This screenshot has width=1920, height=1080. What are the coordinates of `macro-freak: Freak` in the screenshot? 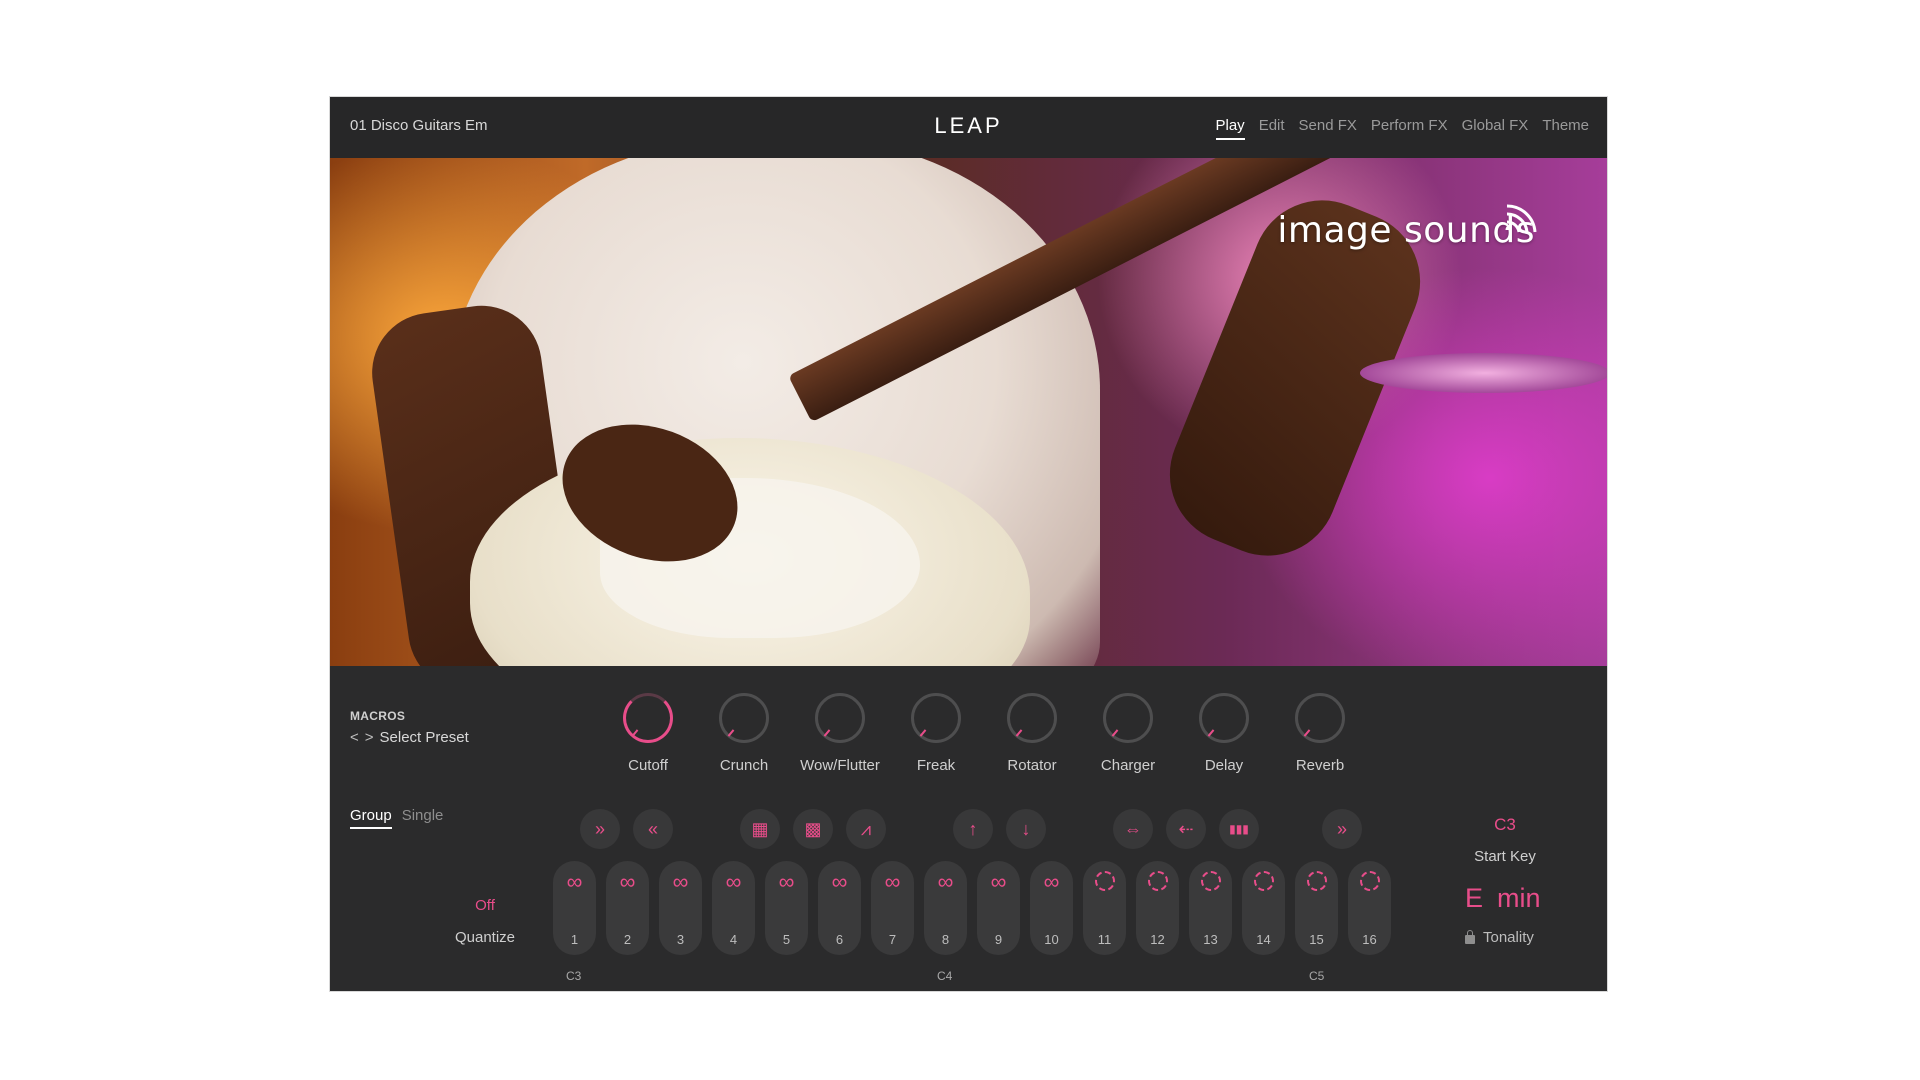 It's located at (936, 733).